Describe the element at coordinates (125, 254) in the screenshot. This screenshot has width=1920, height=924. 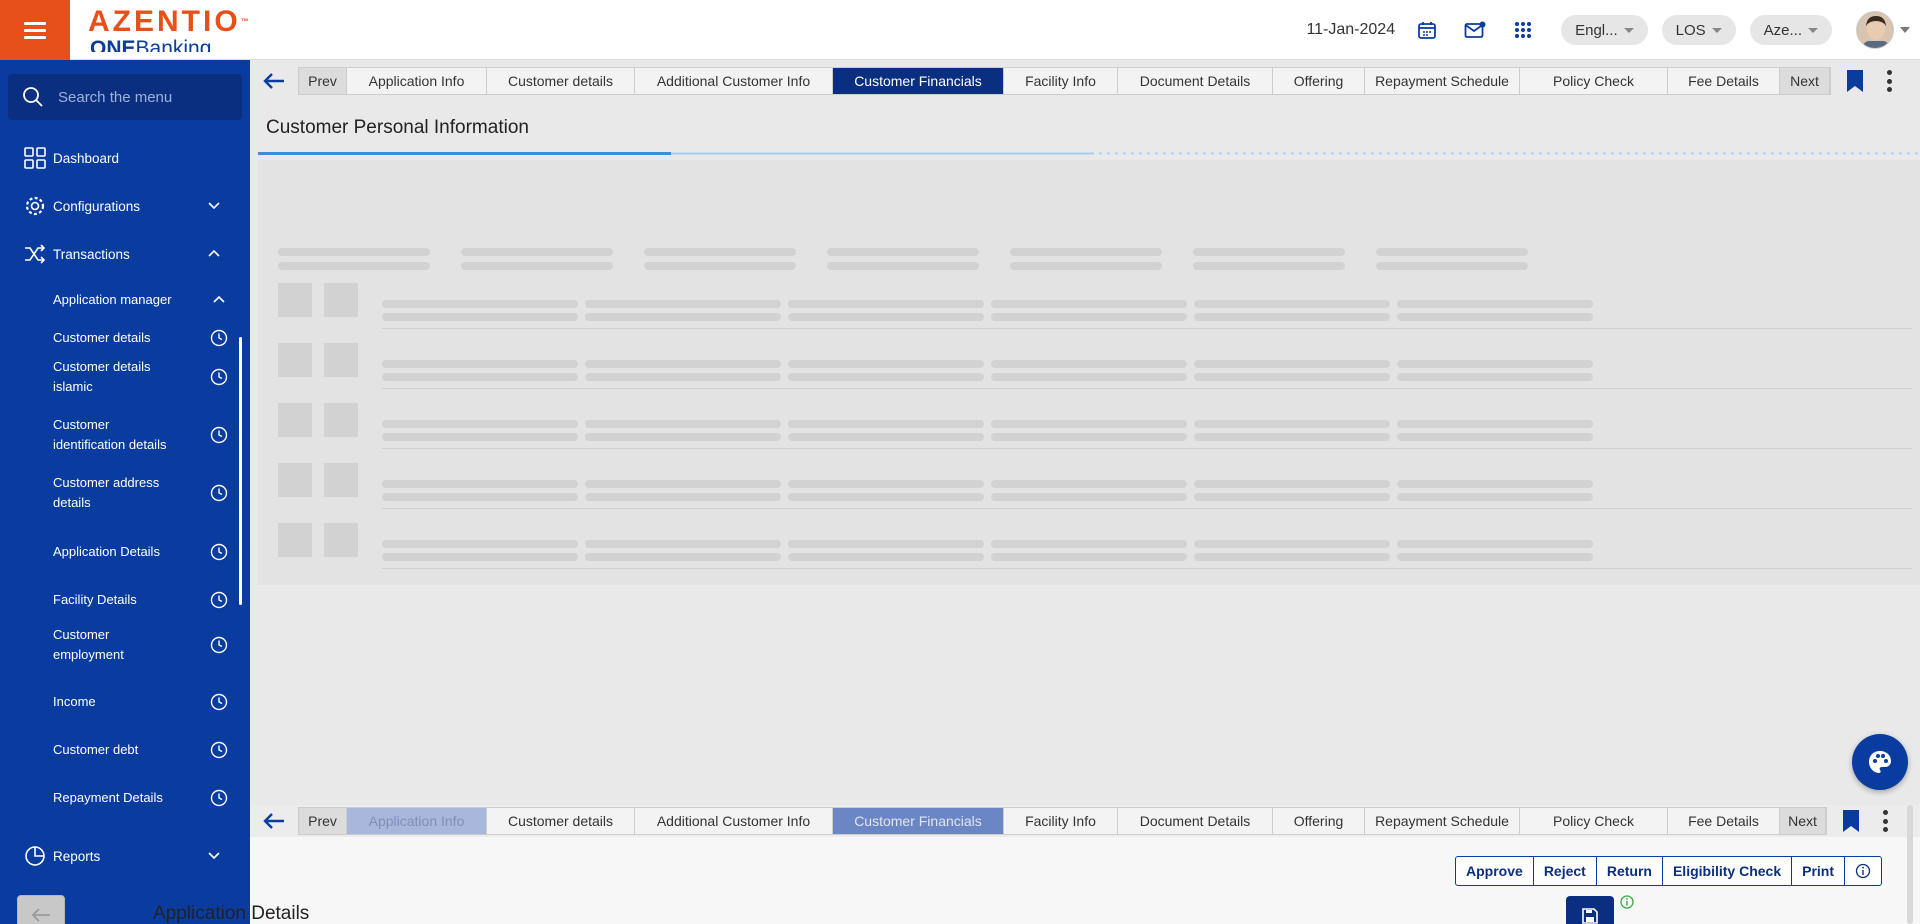
I see `sidebar-item-transactions: Transactions` at that location.